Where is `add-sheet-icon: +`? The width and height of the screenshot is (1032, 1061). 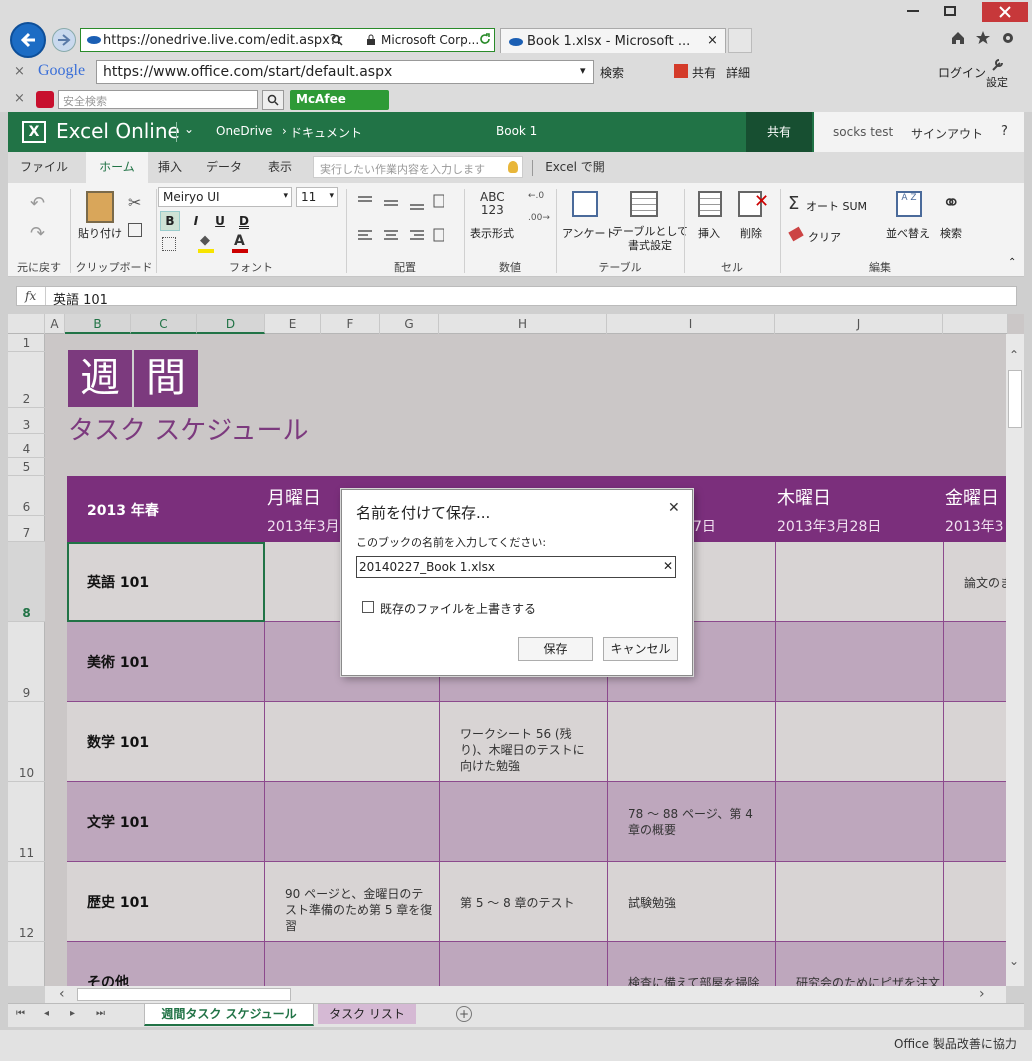 add-sheet-icon: + is located at coordinates (464, 1014).